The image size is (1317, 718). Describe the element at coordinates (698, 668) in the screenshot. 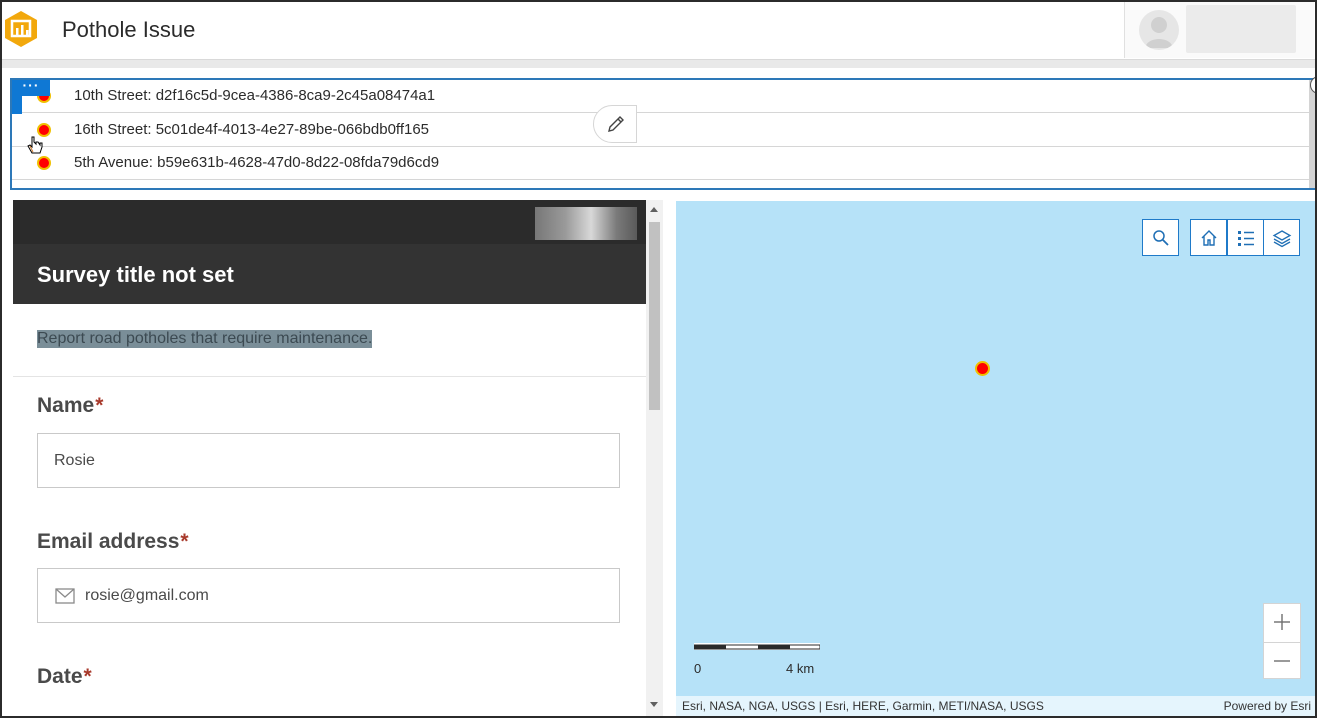

I see `scale-start-label: 0` at that location.